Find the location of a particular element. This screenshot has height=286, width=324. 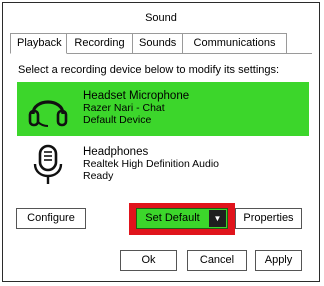

device-driver: Razer Nari - Chat is located at coordinates (124, 108).